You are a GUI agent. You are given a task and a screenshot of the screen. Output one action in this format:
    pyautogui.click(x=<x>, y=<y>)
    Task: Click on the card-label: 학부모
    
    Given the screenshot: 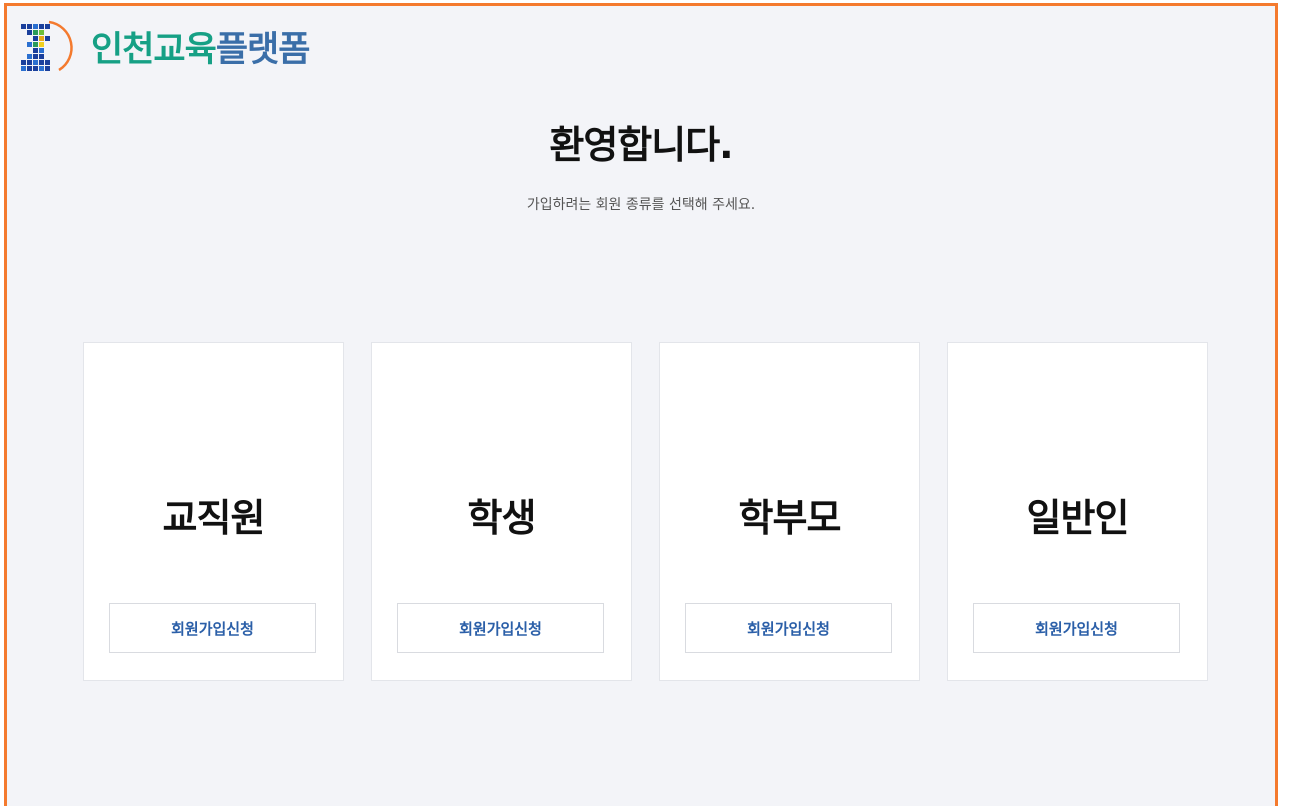 What is the action you would take?
    pyautogui.click(x=790, y=518)
    